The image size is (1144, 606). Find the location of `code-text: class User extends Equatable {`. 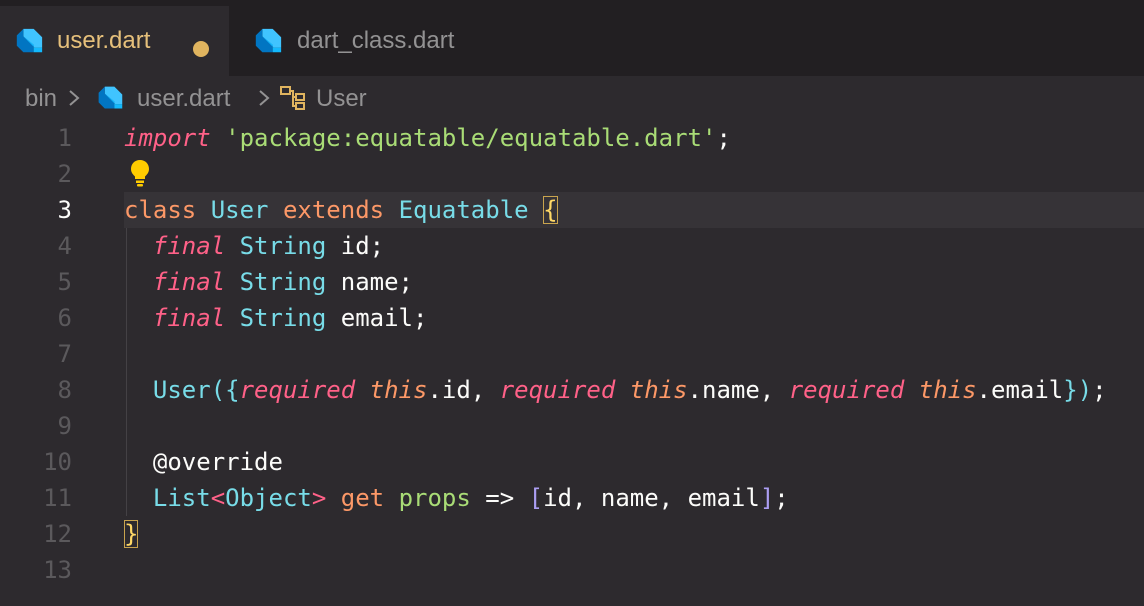

code-text: class User extends Equatable { is located at coordinates (341, 210).